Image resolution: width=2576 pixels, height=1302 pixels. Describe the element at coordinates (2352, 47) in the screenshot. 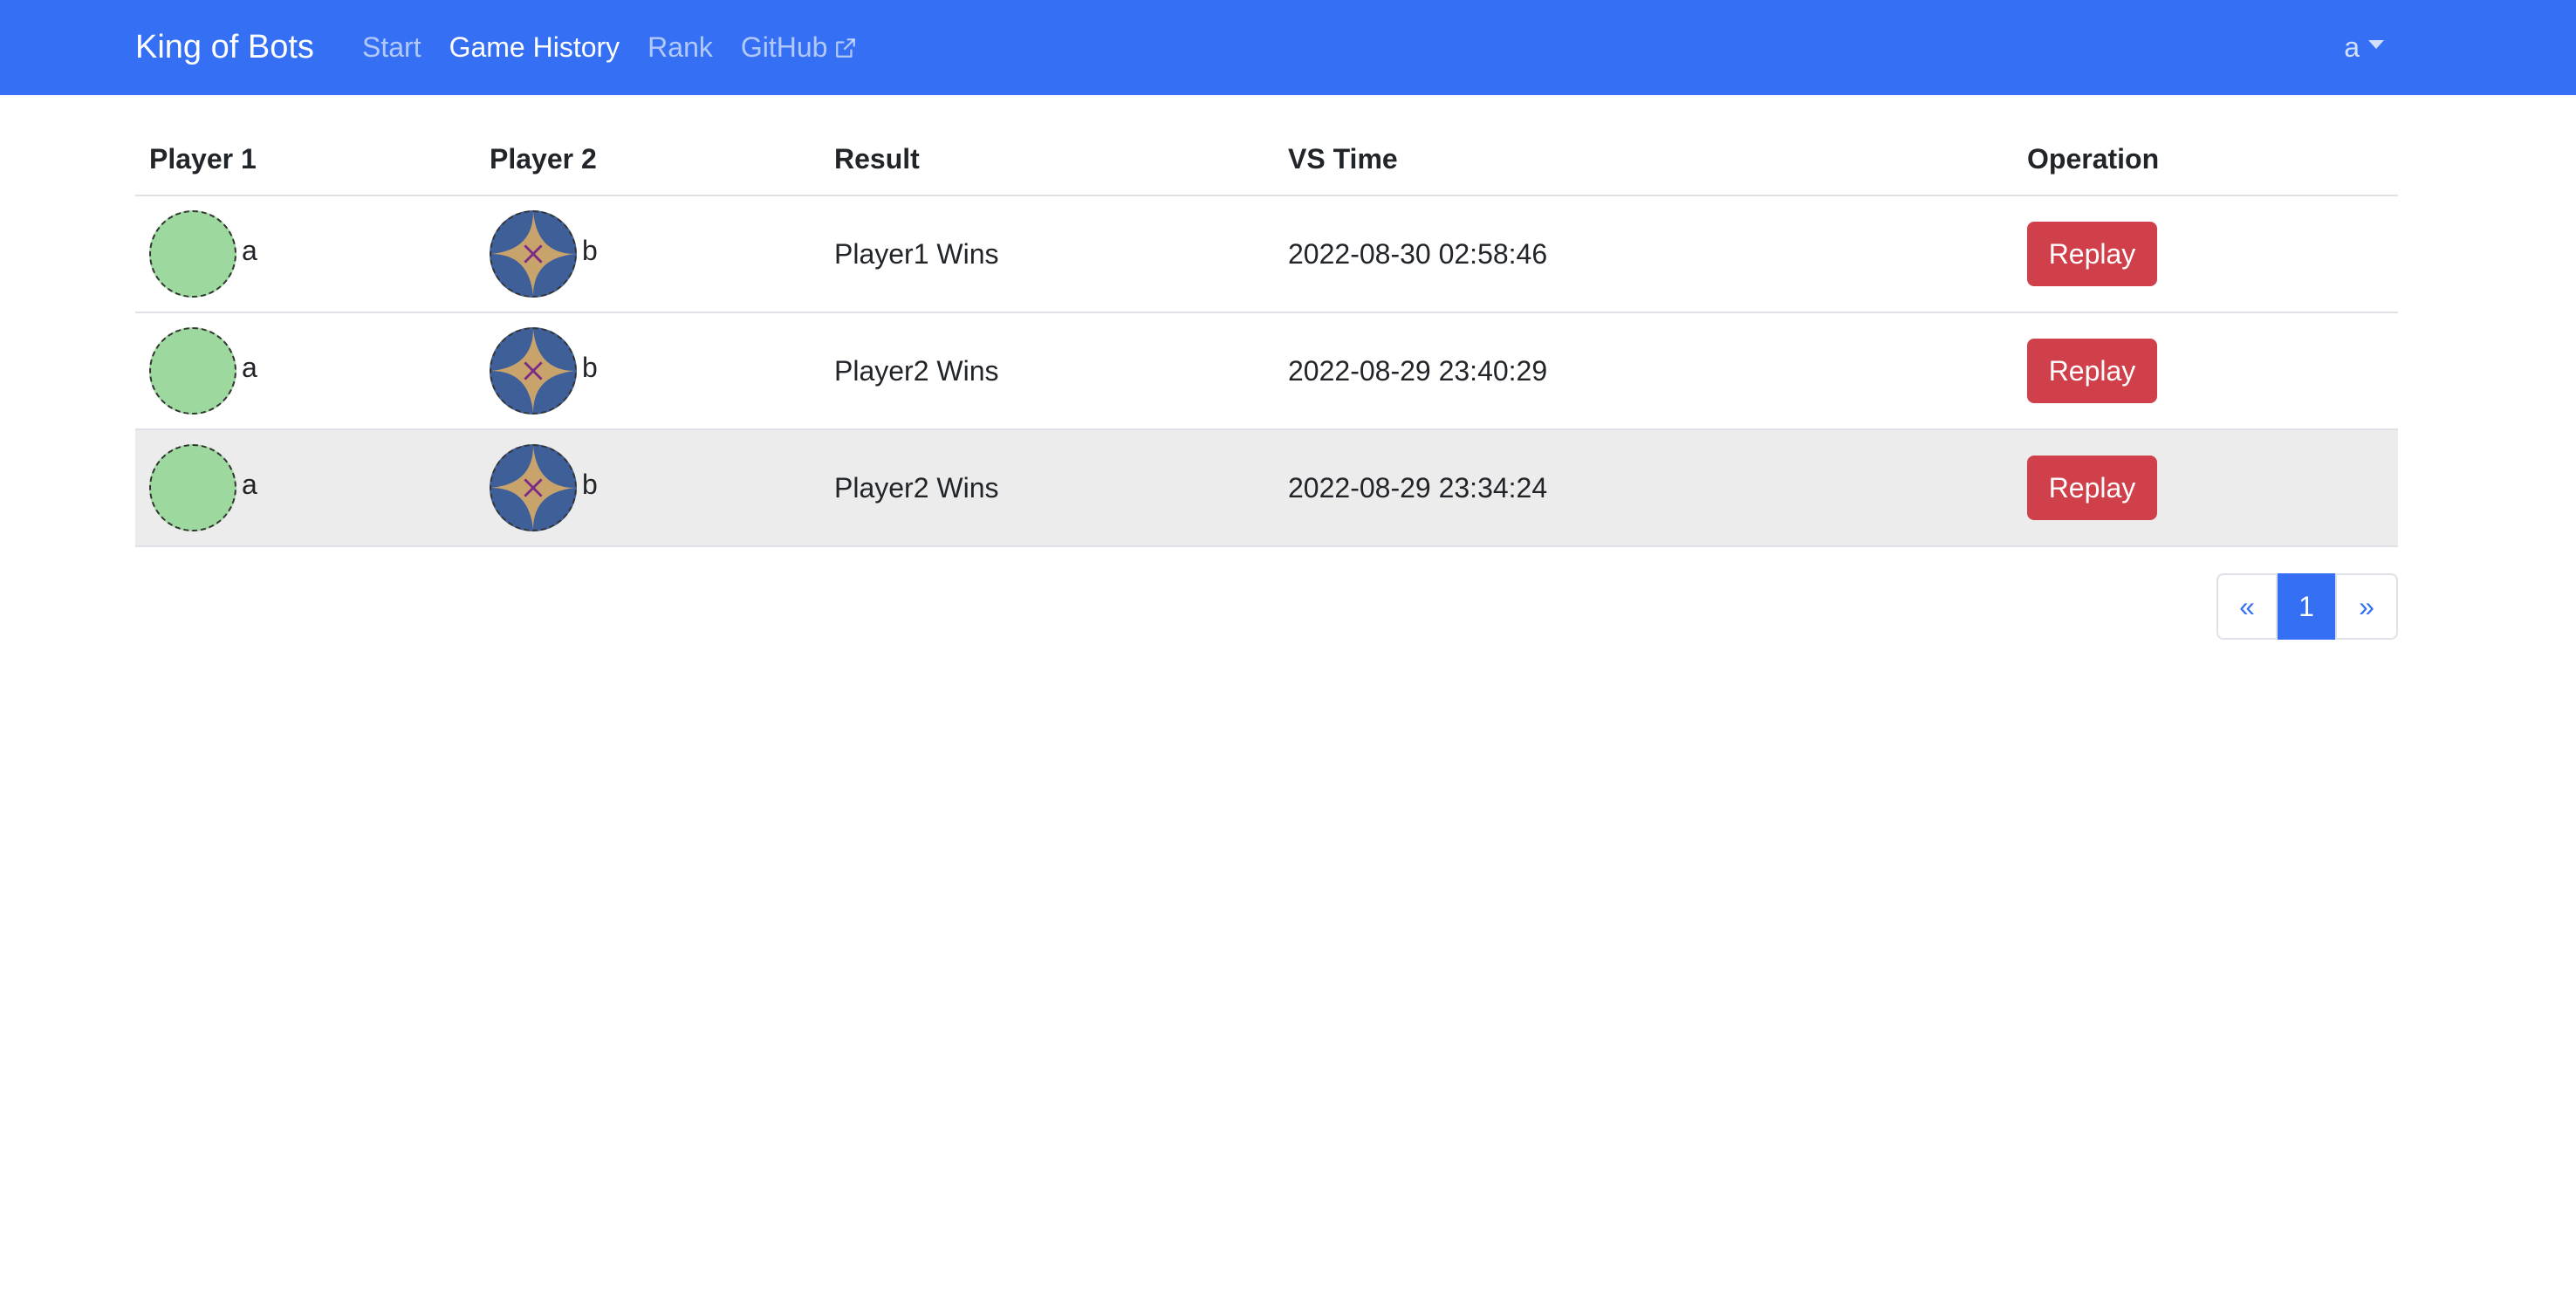

I see `user-name: a` at that location.